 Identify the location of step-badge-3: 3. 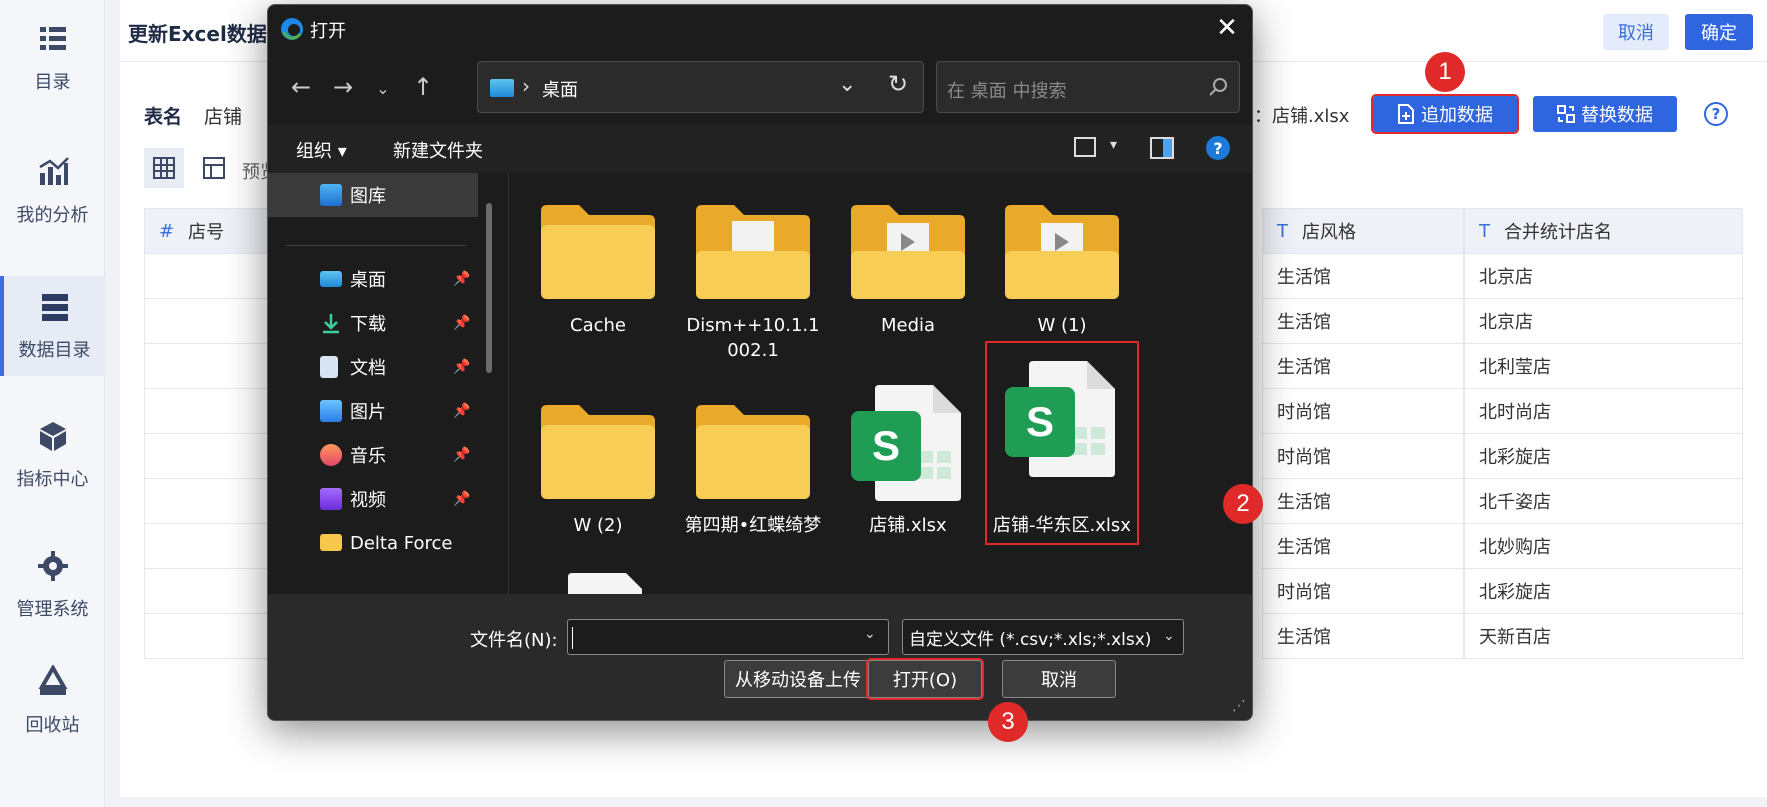
(1008, 722).